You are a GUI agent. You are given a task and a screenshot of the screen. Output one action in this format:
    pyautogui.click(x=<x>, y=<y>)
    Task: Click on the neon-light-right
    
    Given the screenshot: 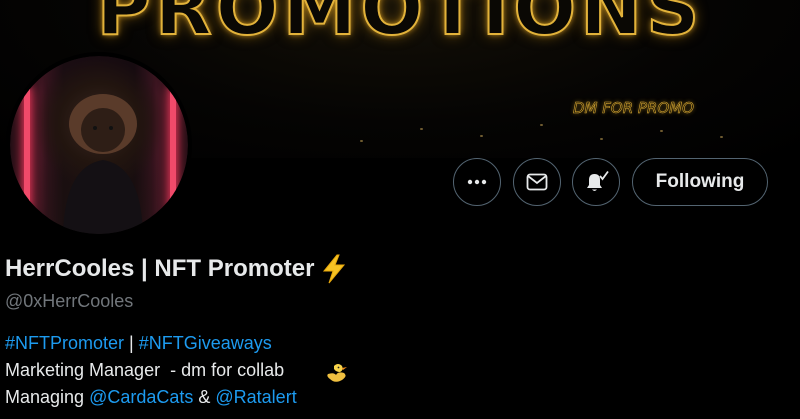 What is the action you would take?
    pyautogui.click(x=173, y=152)
    